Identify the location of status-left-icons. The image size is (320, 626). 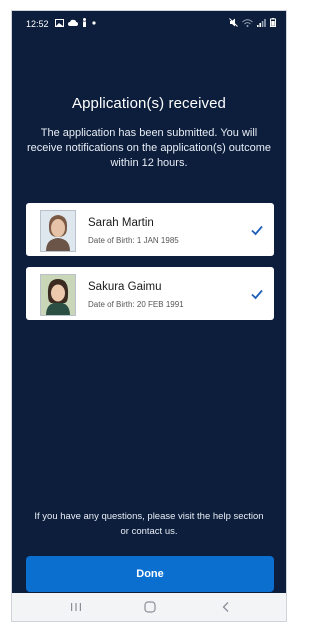
(76, 22).